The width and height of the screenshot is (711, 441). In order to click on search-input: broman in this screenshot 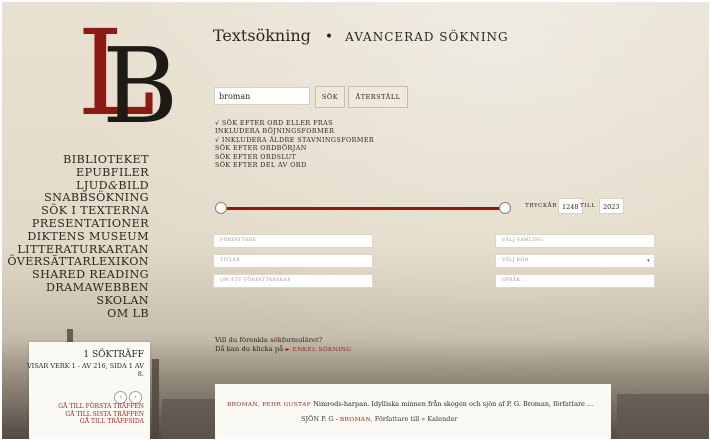, I will do `click(262, 96)`.